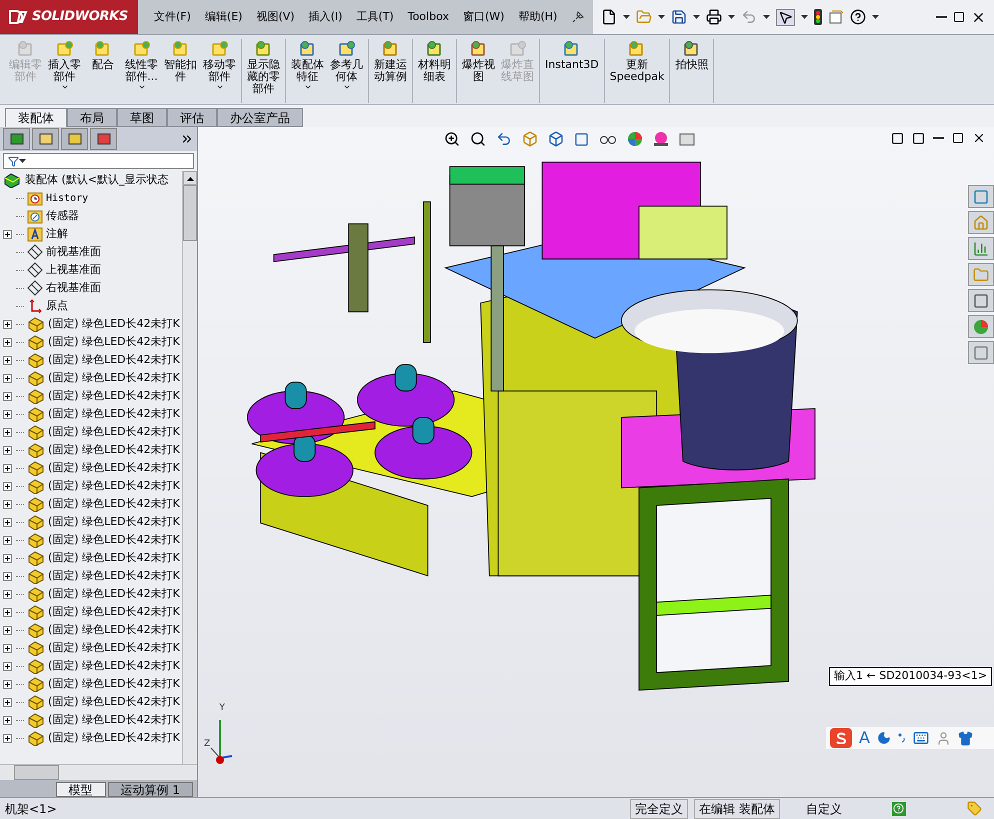 This screenshot has width=994, height=819. Describe the element at coordinates (483, 17) in the screenshot. I see `menu-item: 窗口(W)` at that location.